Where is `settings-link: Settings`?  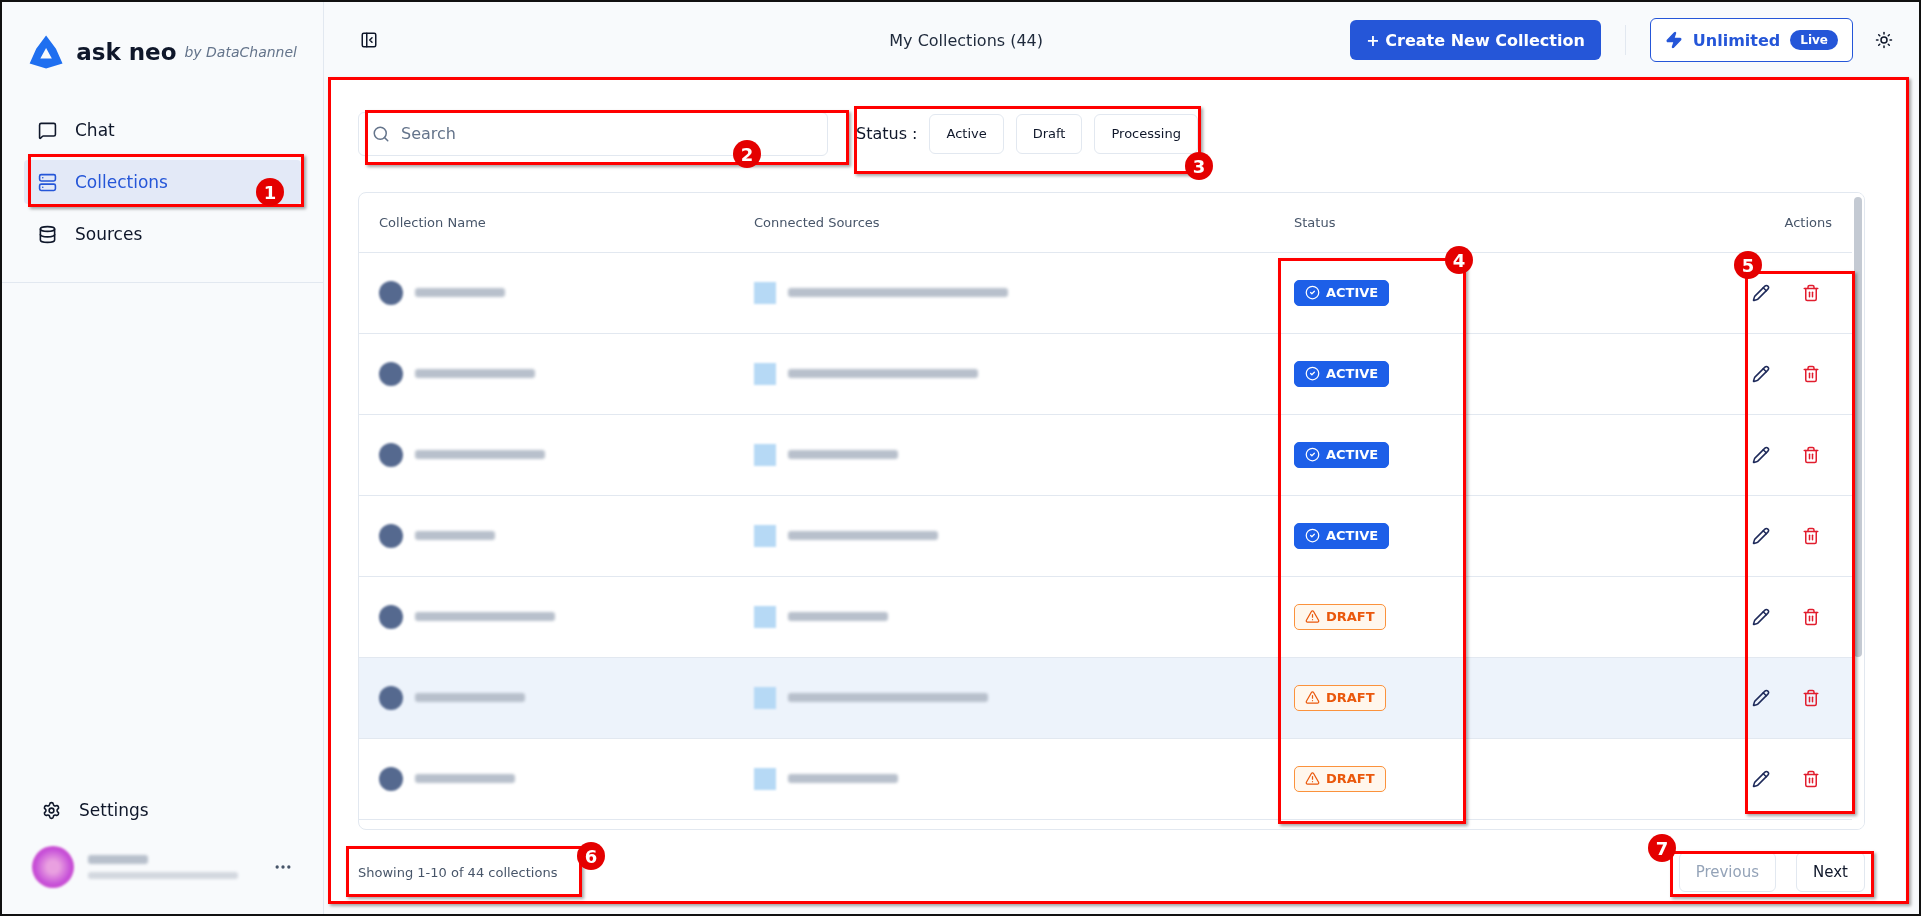 settings-link: Settings is located at coordinates (162, 810).